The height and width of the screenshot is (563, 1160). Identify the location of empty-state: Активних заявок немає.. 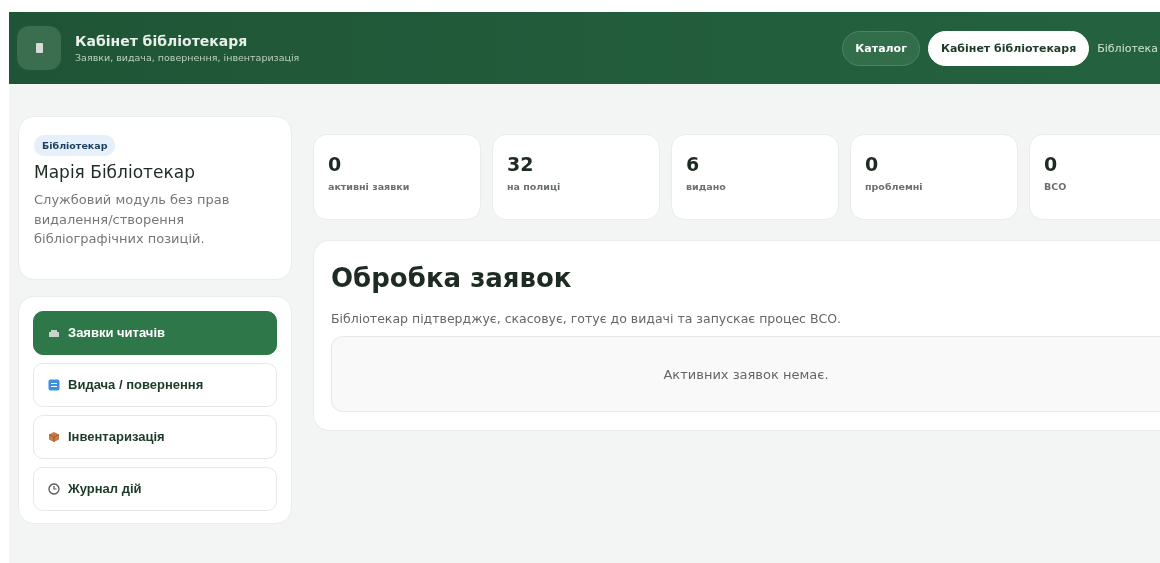
(745, 374).